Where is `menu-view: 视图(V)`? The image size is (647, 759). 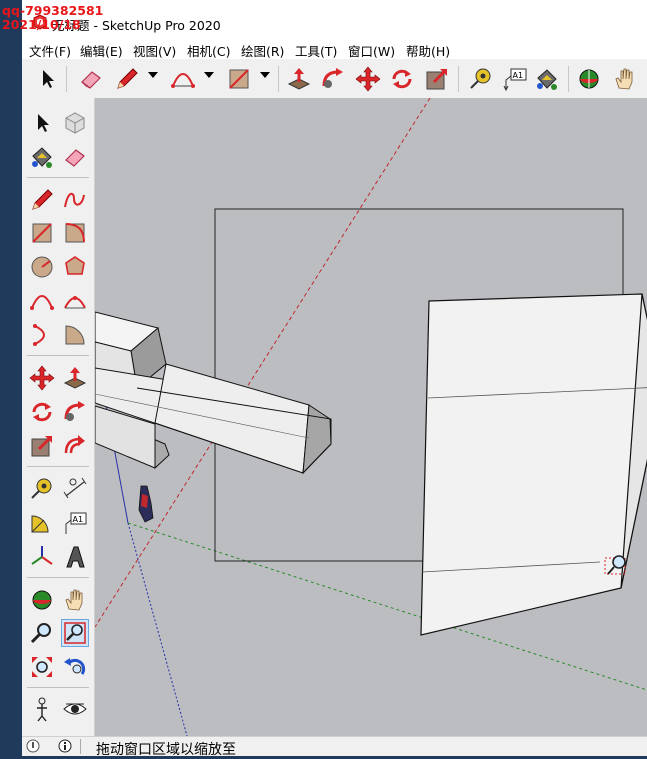 menu-view: 视图(V) is located at coordinates (154, 50).